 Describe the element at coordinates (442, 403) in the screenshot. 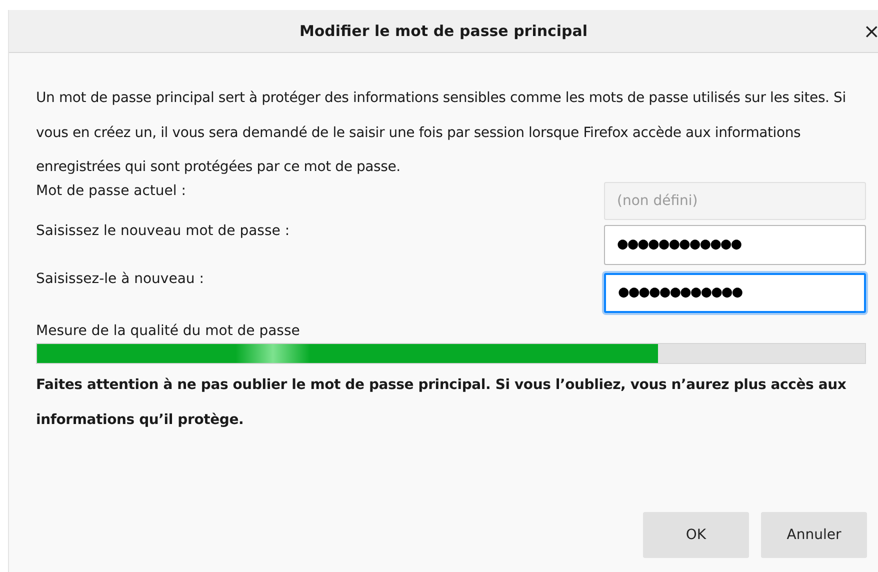

I see `warning-text: Faites attention à ne pas oublier le mot de passe principal. Si vous l’oubliez, vous n’aurez plus accès aux informations qu’il protège.` at that location.